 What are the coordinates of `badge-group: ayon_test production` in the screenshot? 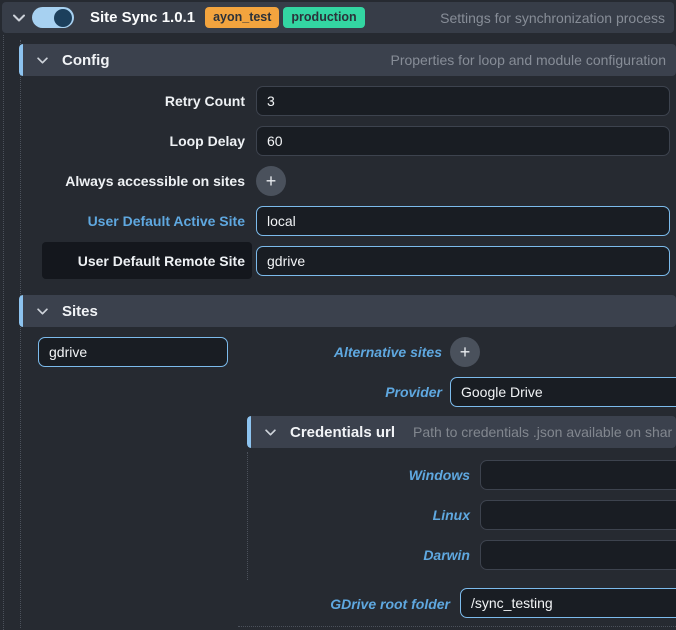 It's located at (285, 17).